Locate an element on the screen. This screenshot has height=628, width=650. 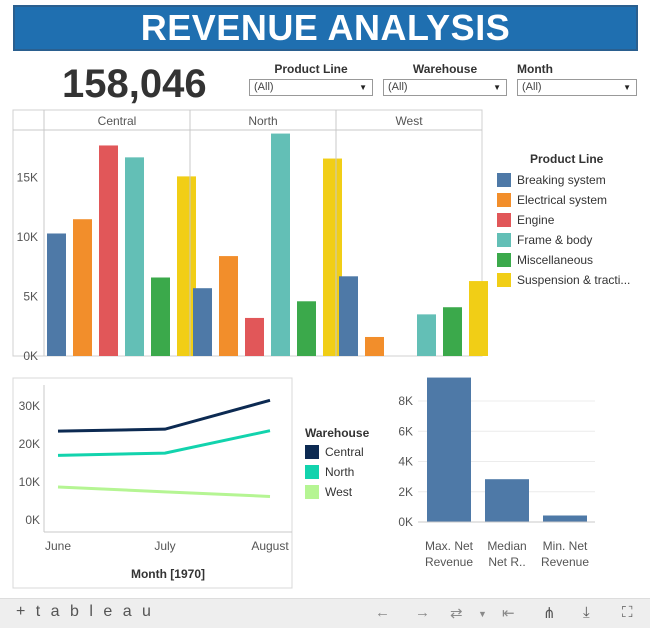
reset-start-icon: ⇤ is located at coordinates (508, 613).